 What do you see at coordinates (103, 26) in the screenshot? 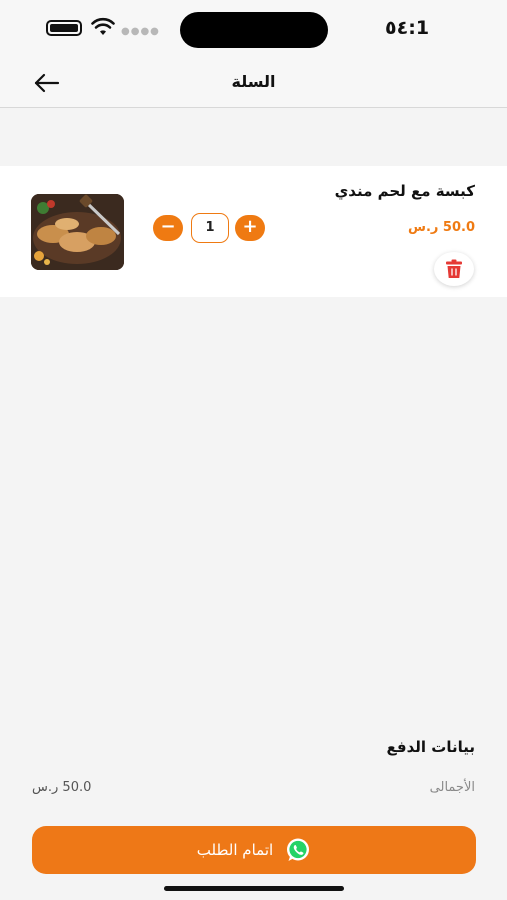
I see `wifi-icon` at bounding box center [103, 26].